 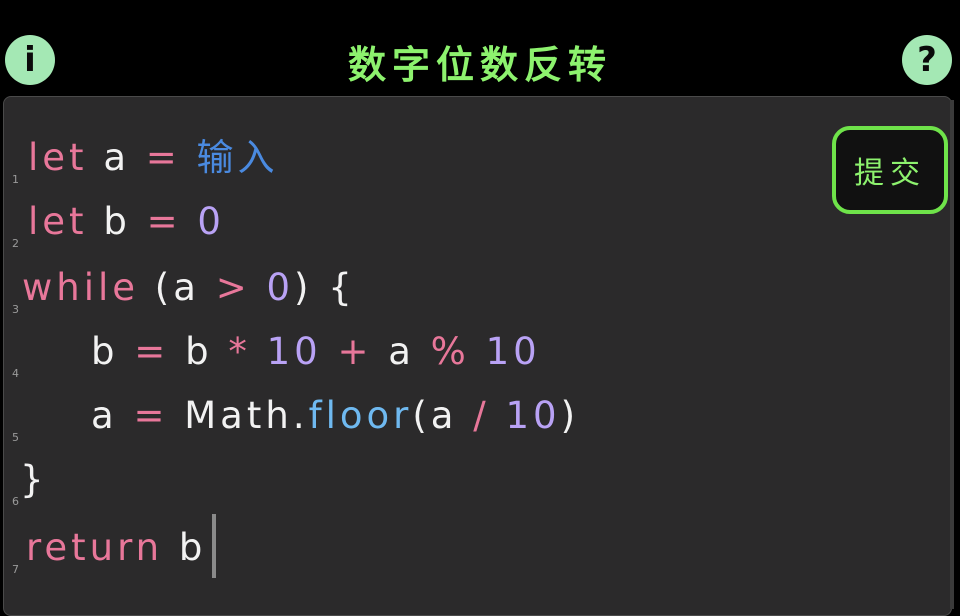 I want to click on code-text: while (a > 0) {, so click(x=189, y=288).